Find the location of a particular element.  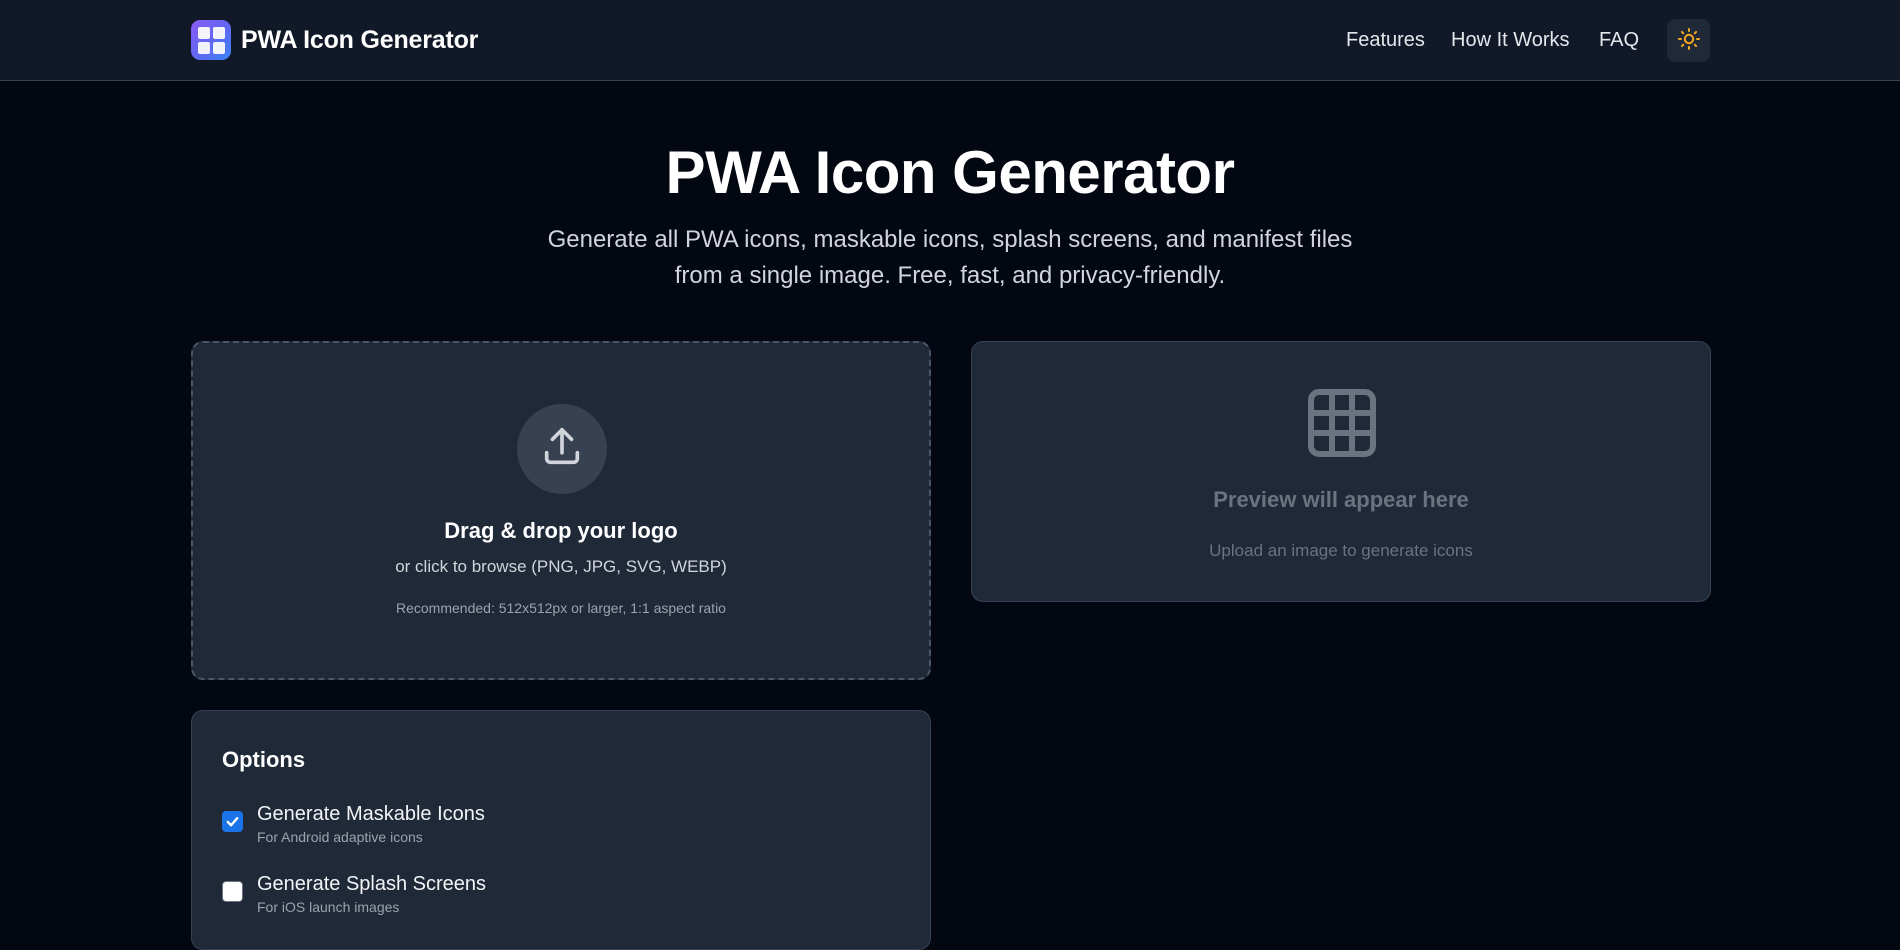

upload-title: Drag & drop your logo is located at coordinates (561, 530).